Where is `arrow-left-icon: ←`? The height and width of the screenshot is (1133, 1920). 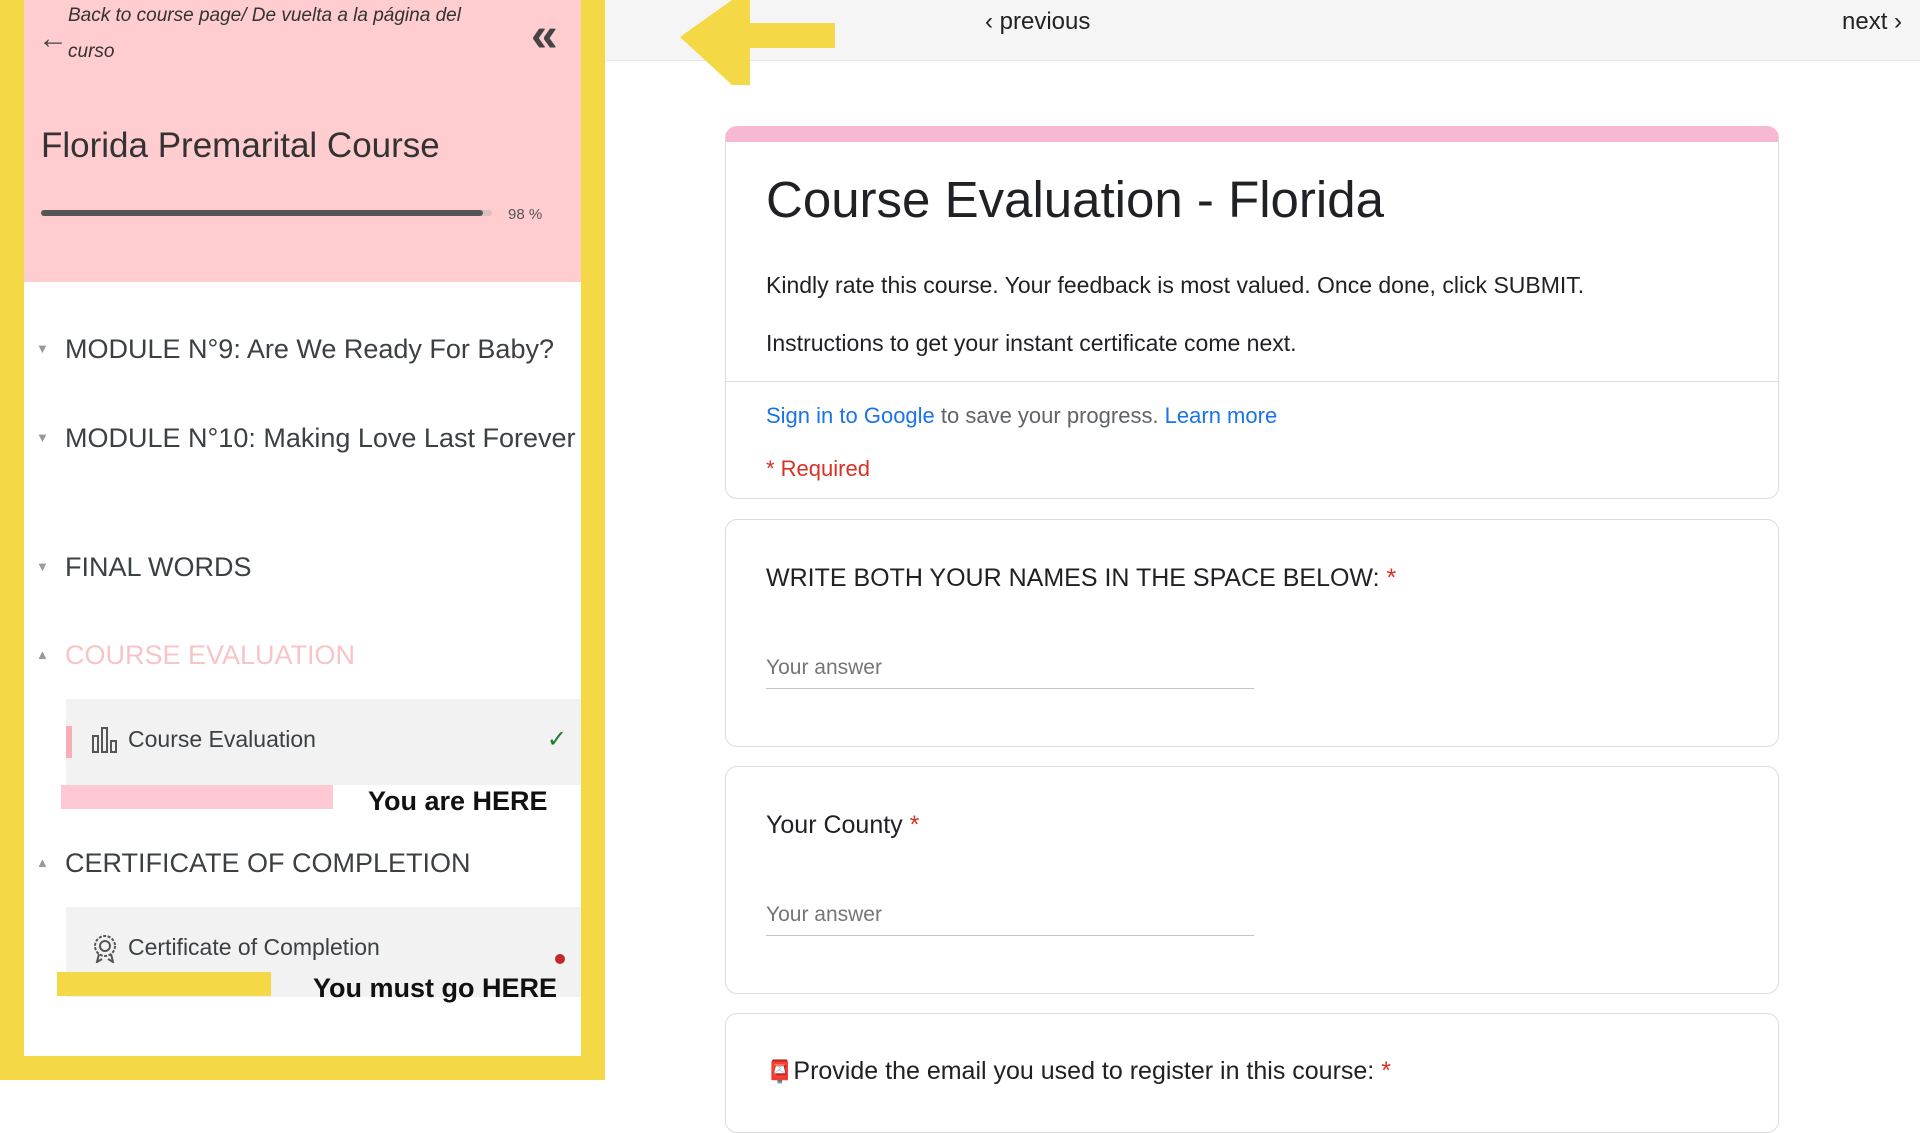 arrow-left-icon: ← is located at coordinates (53, 39).